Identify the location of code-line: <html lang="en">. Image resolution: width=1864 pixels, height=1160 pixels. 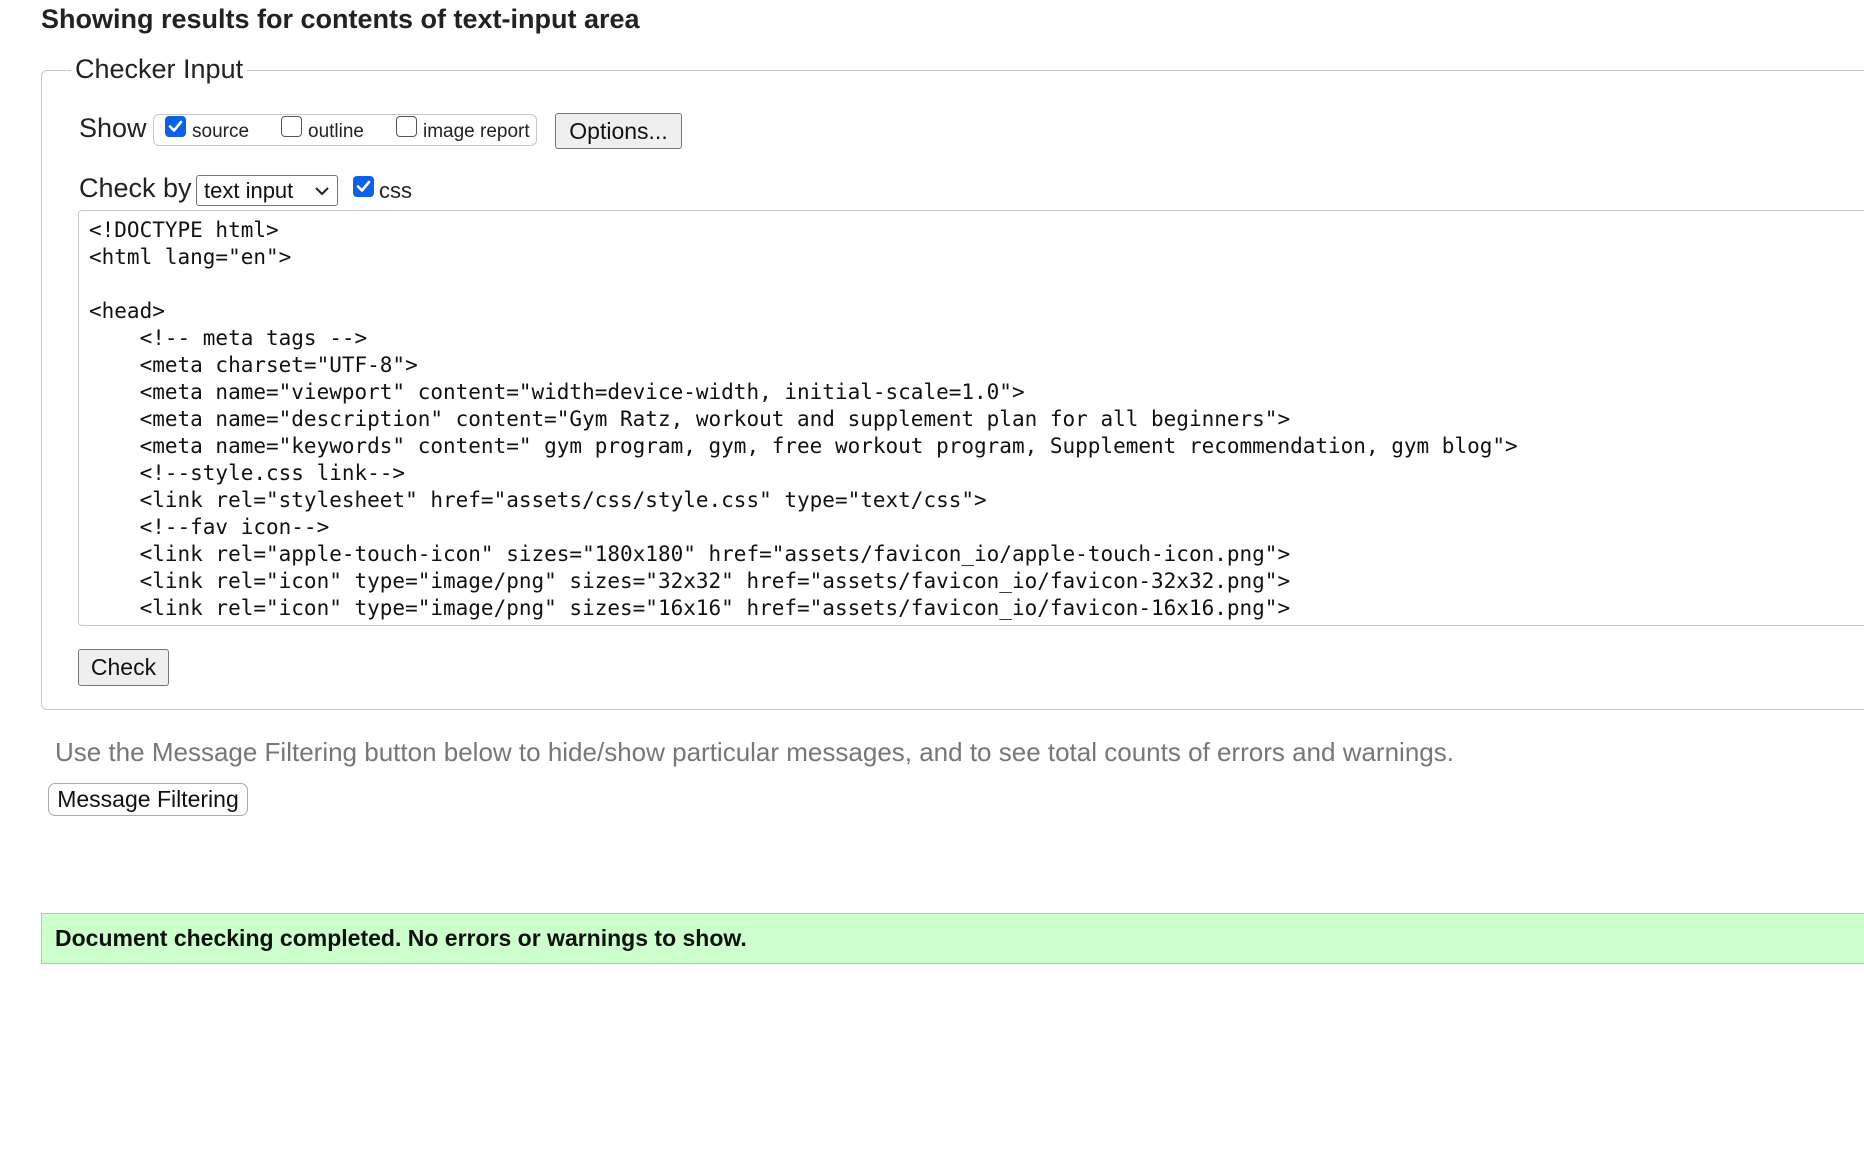
(190, 257).